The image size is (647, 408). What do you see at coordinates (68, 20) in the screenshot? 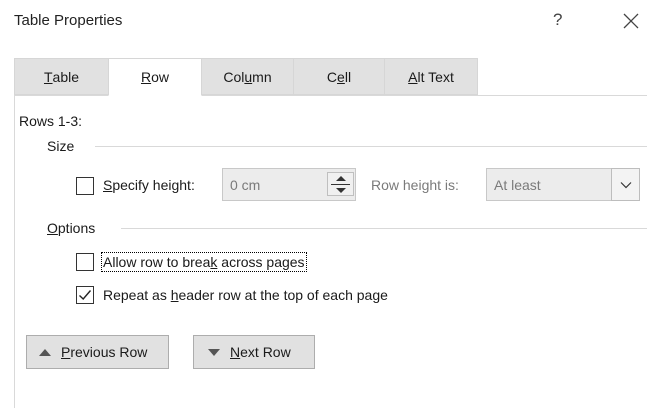
I see `dialog-title: Table Properties` at bounding box center [68, 20].